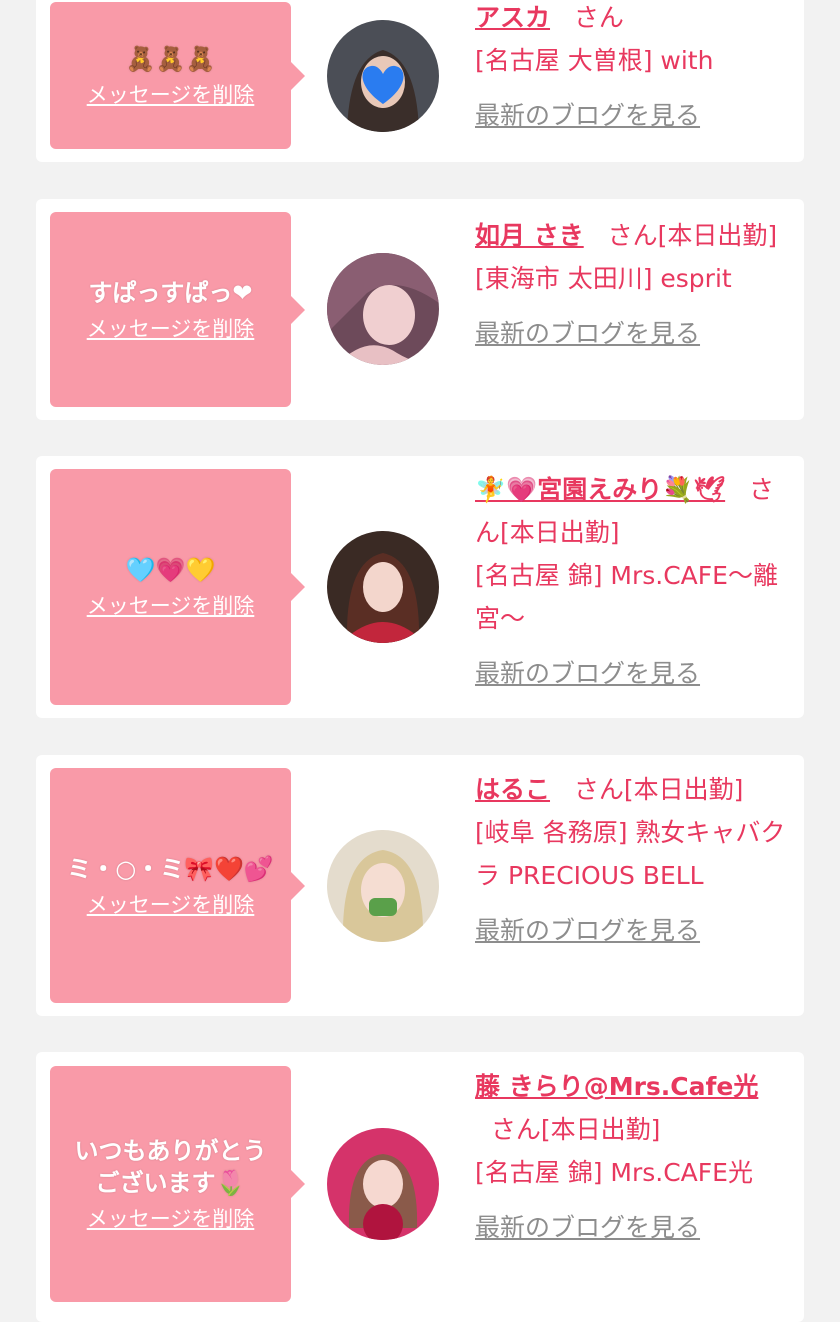  I want to click on girl-name-link: アスカ, so click(512, 17).